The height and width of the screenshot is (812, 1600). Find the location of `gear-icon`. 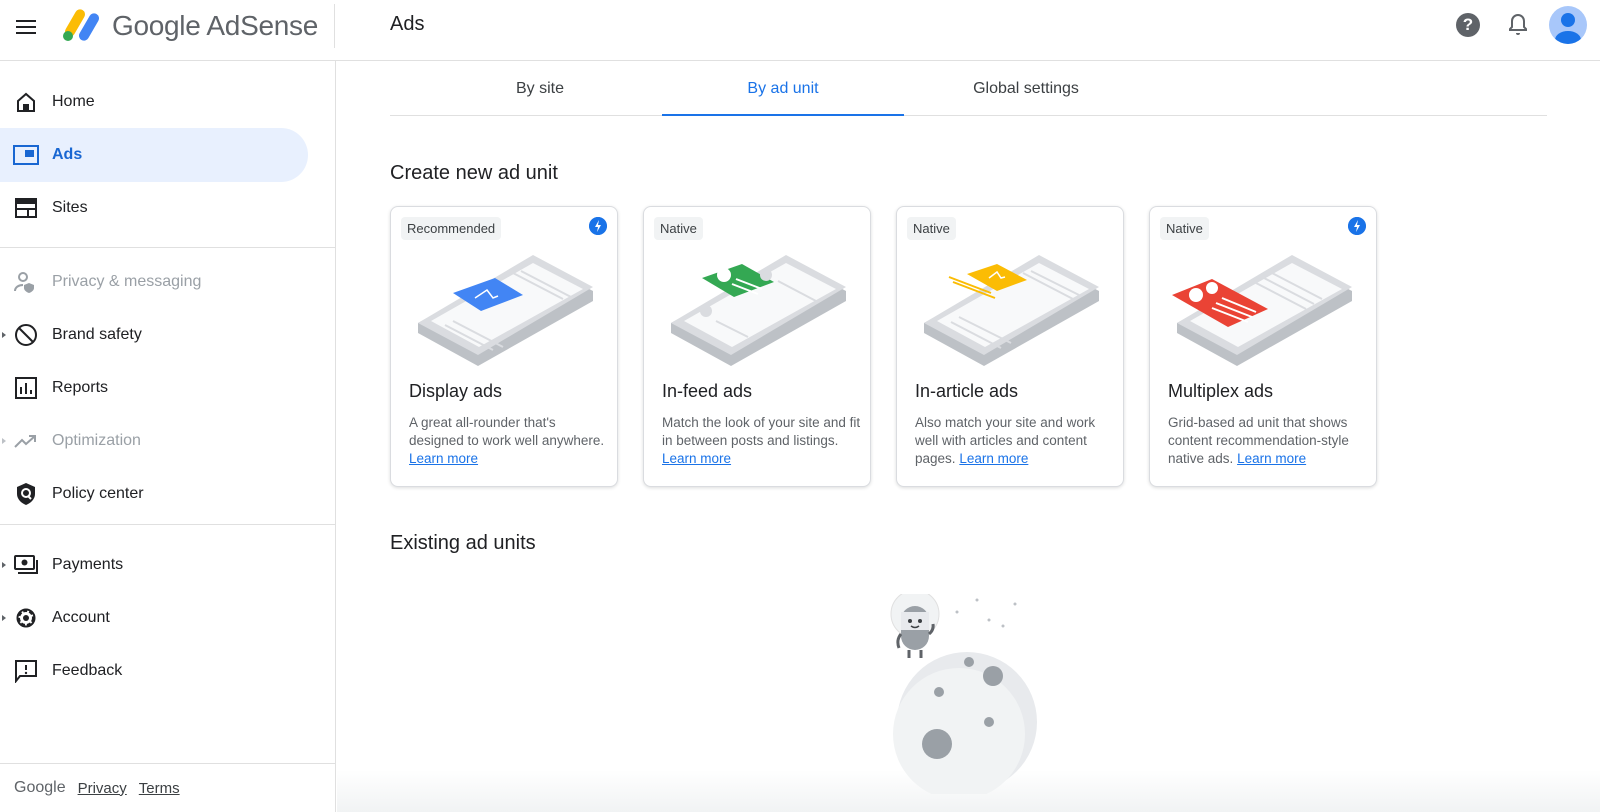

gear-icon is located at coordinates (26, 618).